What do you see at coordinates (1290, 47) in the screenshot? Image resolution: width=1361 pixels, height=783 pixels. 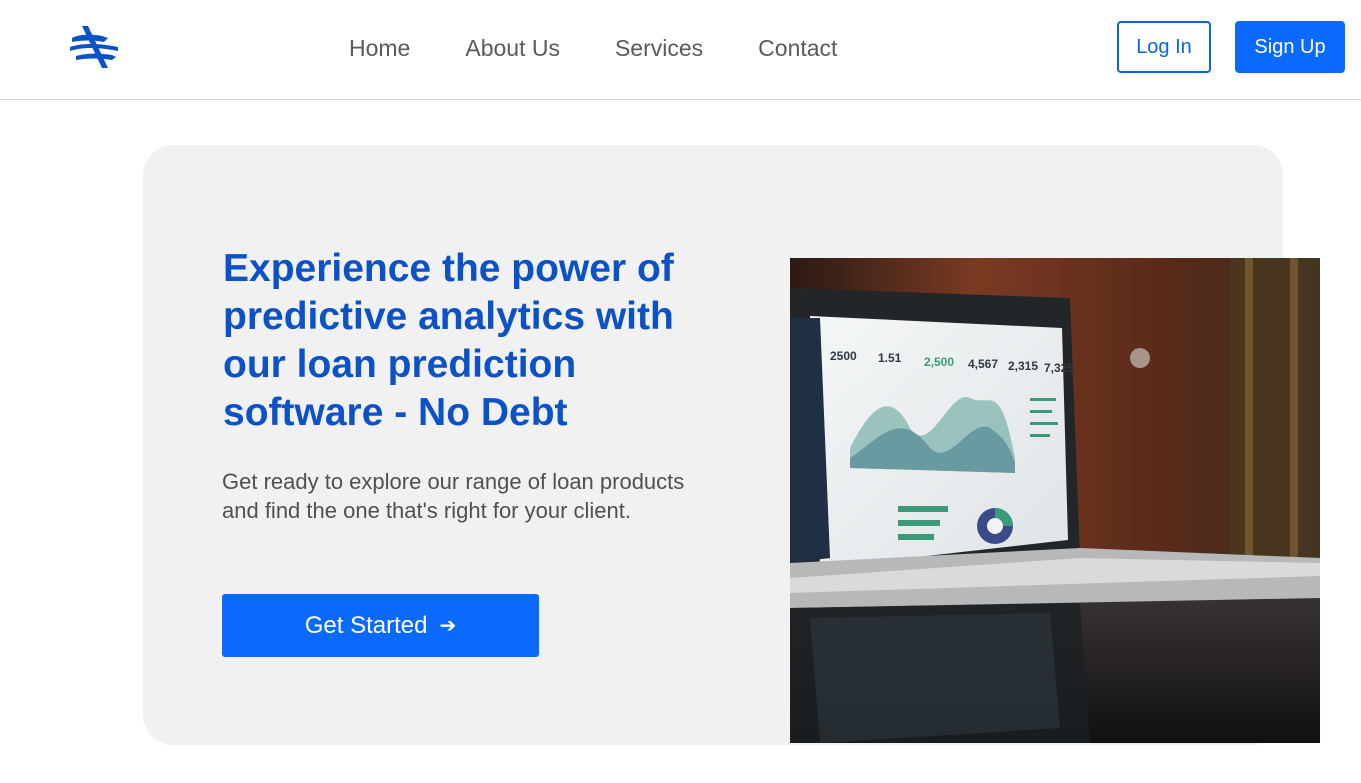 I see `signup-button: Sign Up` at bounding box center [1290, 47].